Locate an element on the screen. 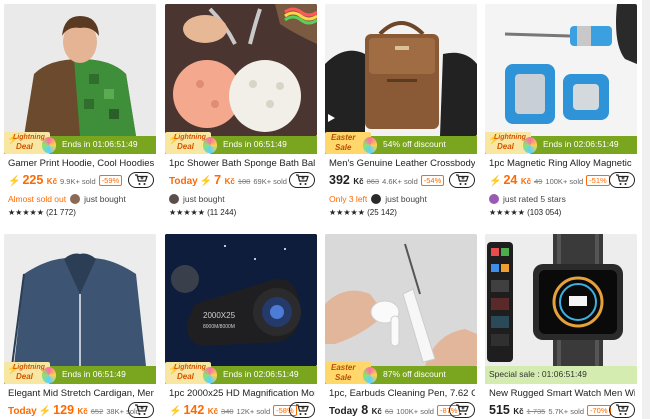 The height and width of the screenshot is (419, 650). hoodie-image is located at coordinates (80, 70).